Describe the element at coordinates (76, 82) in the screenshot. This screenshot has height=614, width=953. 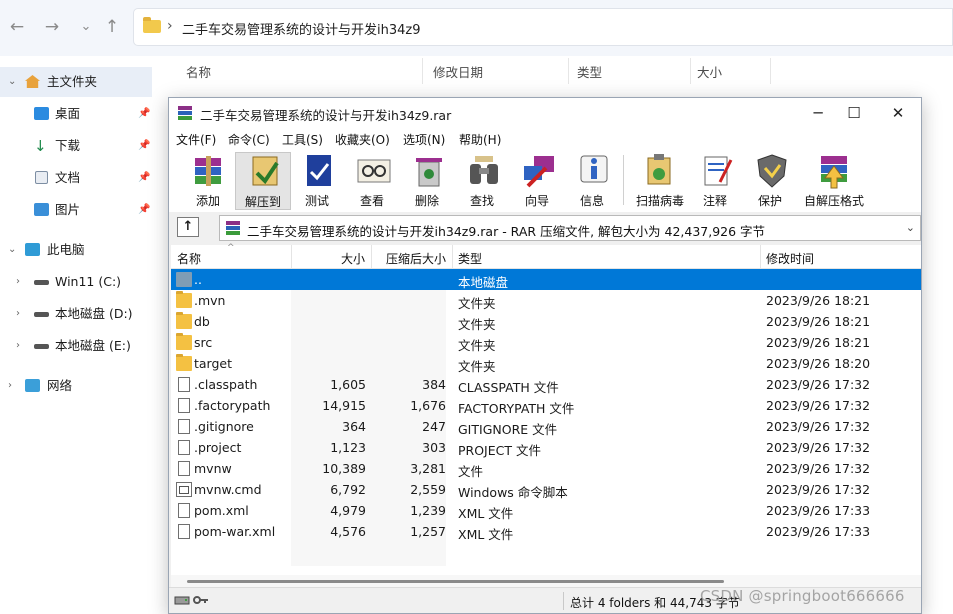
I see `sidebar-item-home: ⌄ 主文件夹` at that location.